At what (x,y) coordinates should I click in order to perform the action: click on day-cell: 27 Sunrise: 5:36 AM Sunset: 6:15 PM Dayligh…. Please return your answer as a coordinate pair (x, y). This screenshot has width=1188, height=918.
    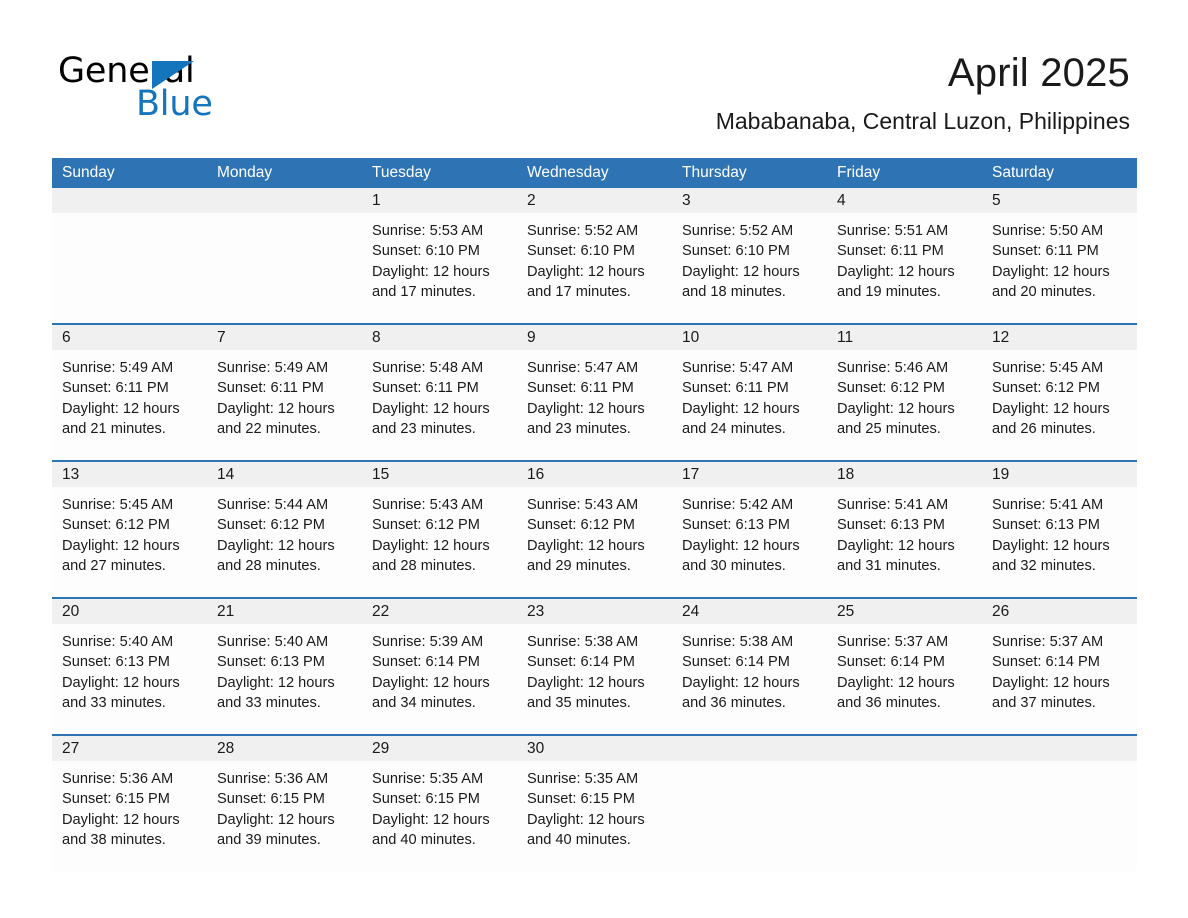
    Looking at the image, I should click on (129, 803).